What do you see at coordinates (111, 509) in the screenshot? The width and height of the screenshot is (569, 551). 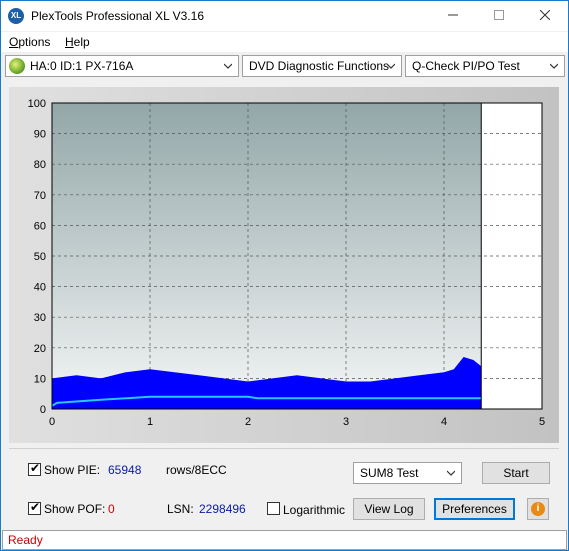 I see `pof-value: 0` at bounding box center [111, 509].